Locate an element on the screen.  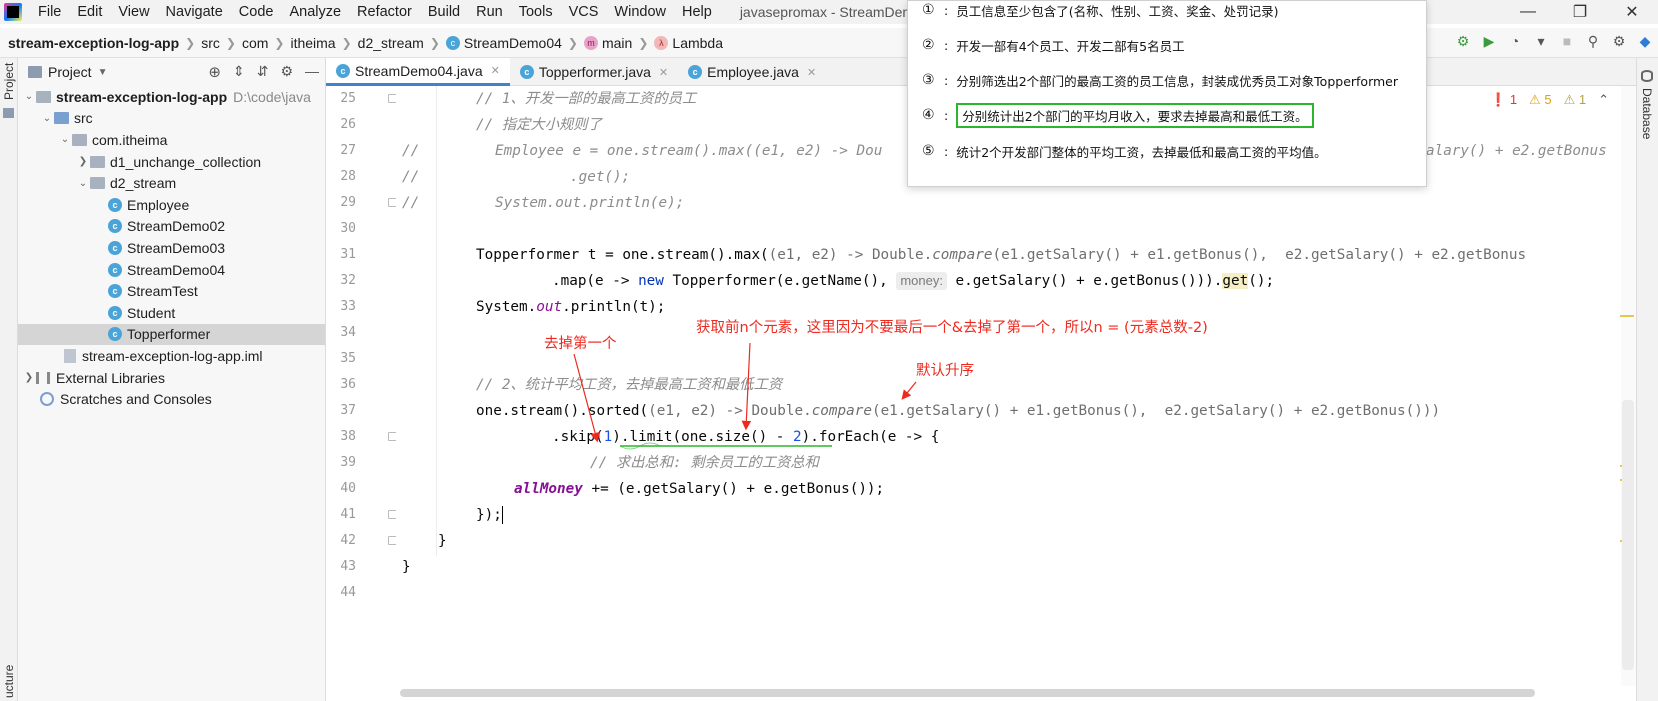
code-token: (e1, e2) -> Double. is located at coordinates (850, 255).